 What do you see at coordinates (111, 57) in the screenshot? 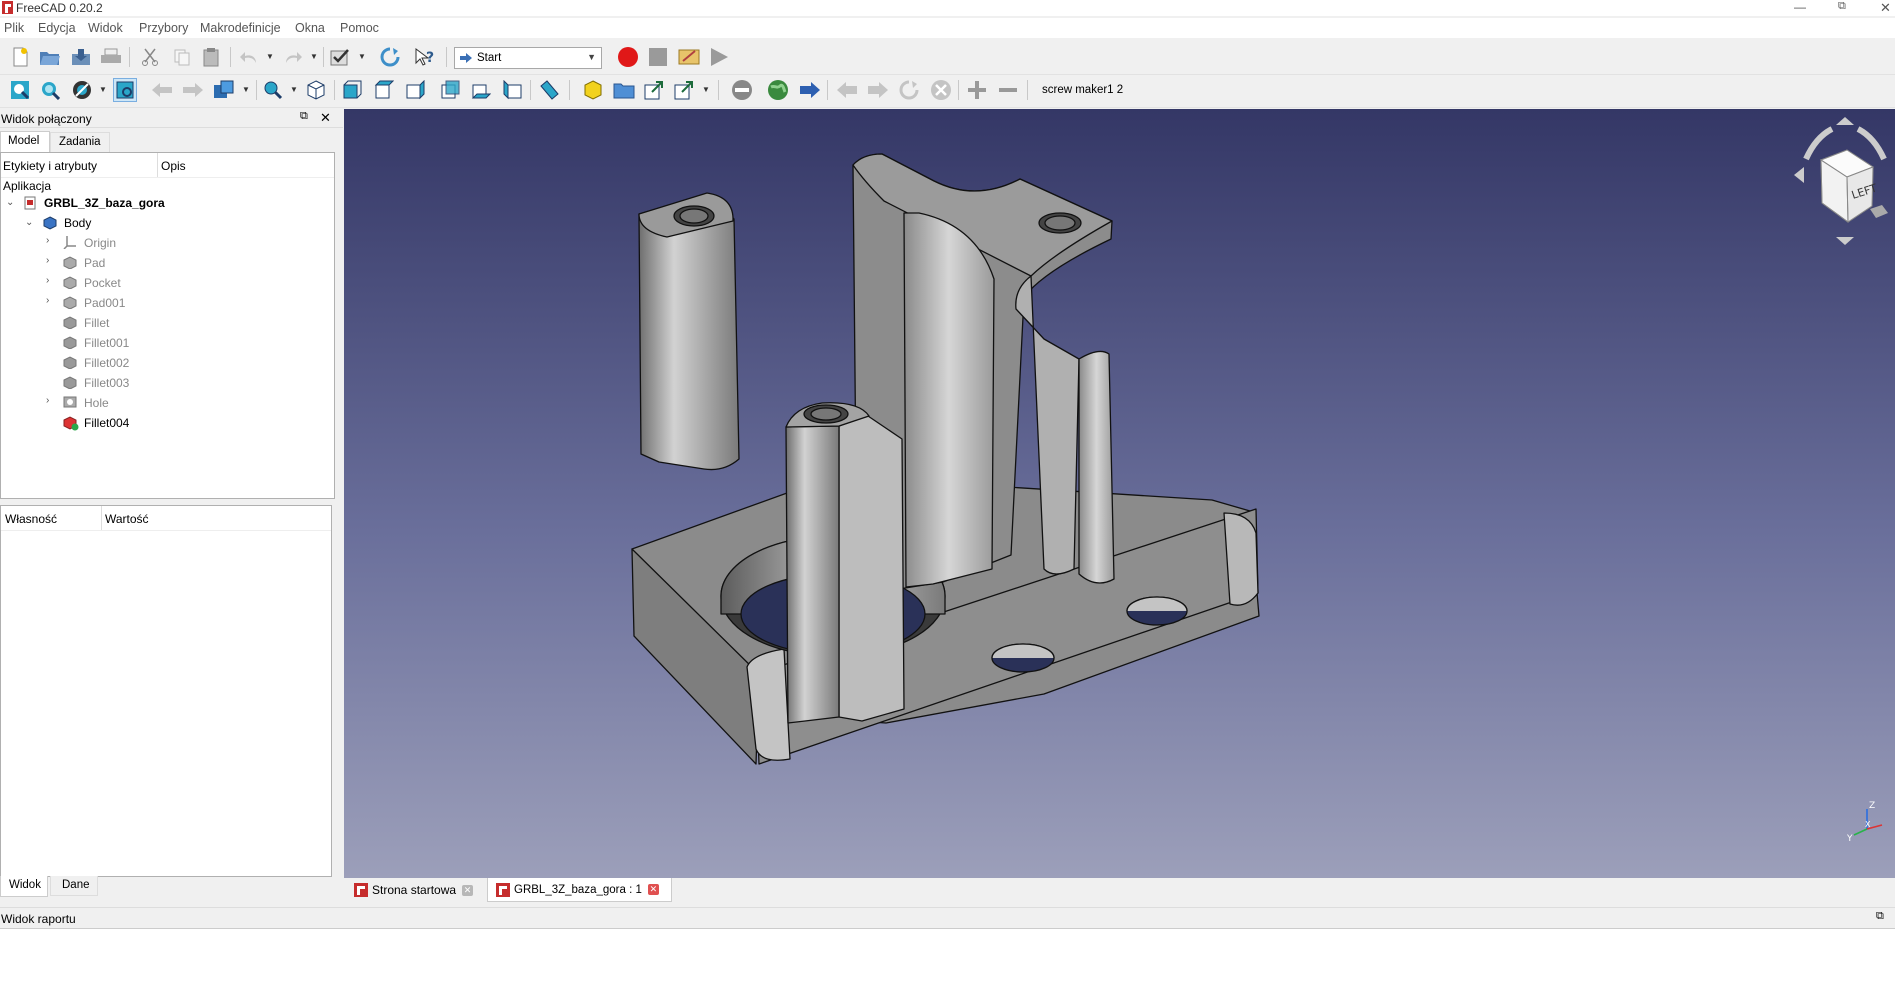
I see `print-icon` at bounding box center [111, 57].